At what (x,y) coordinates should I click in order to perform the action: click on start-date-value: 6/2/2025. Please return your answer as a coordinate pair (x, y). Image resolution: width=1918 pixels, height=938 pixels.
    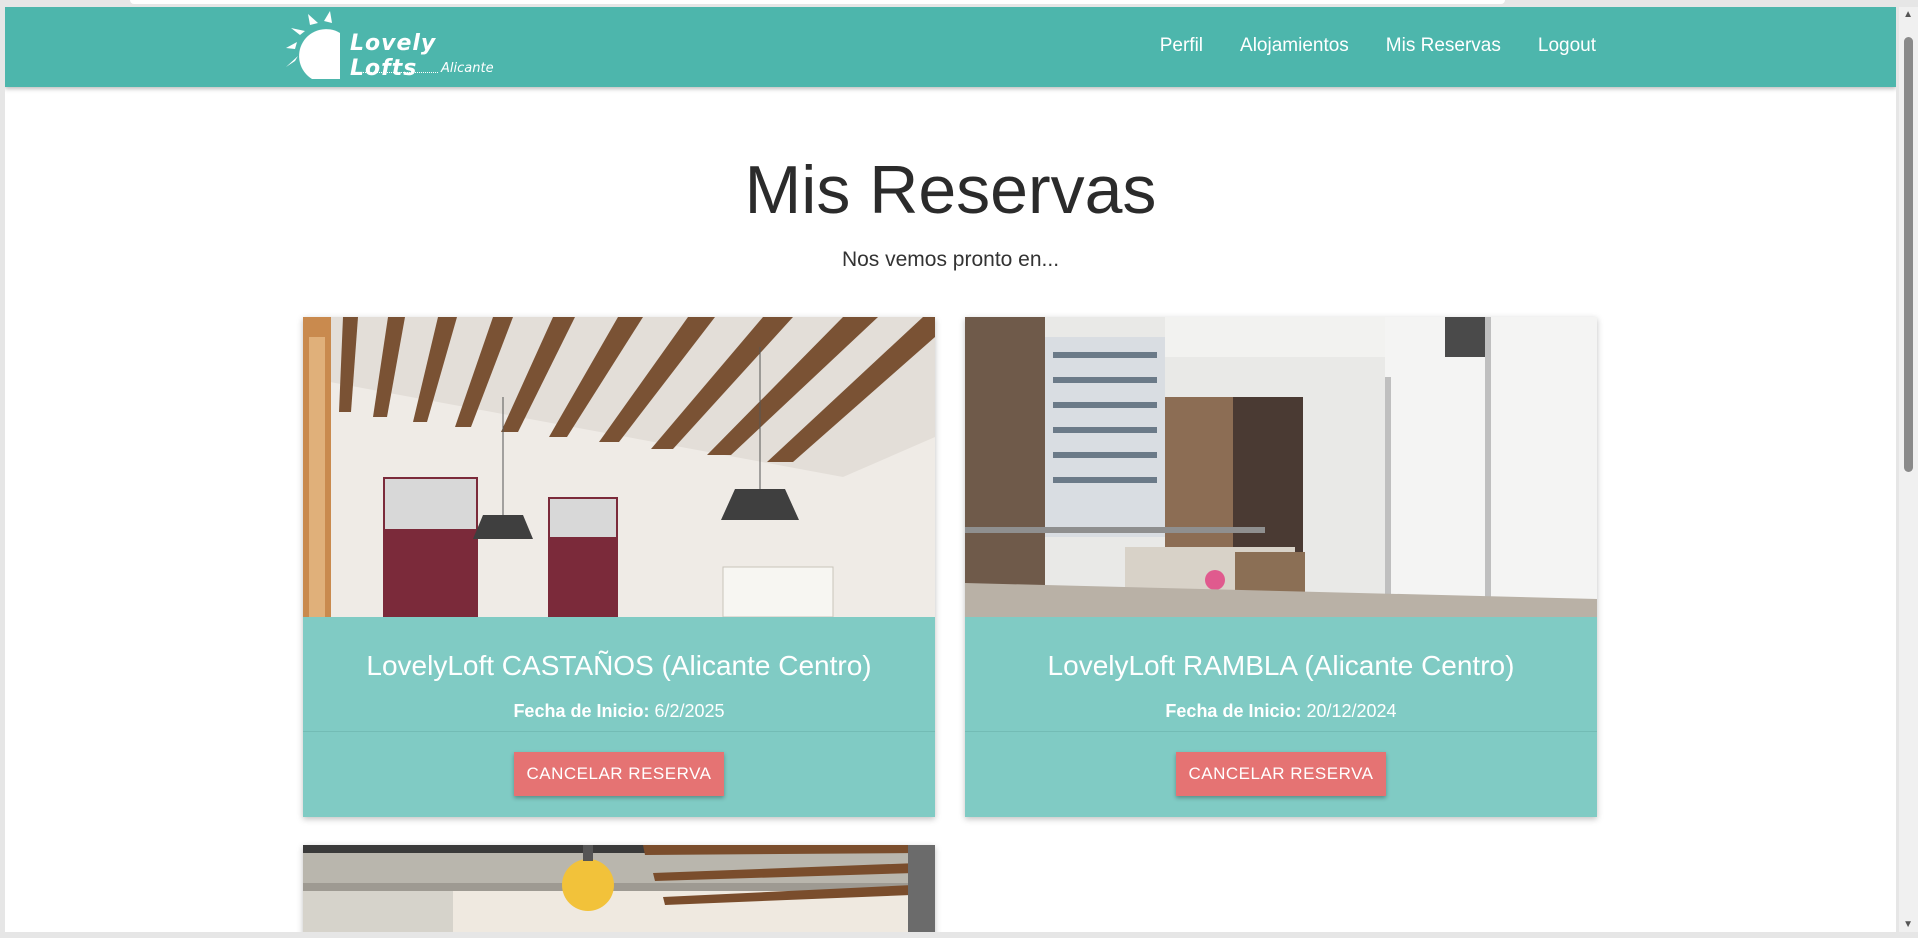
    Looking at the image, I should click on (689, 711).